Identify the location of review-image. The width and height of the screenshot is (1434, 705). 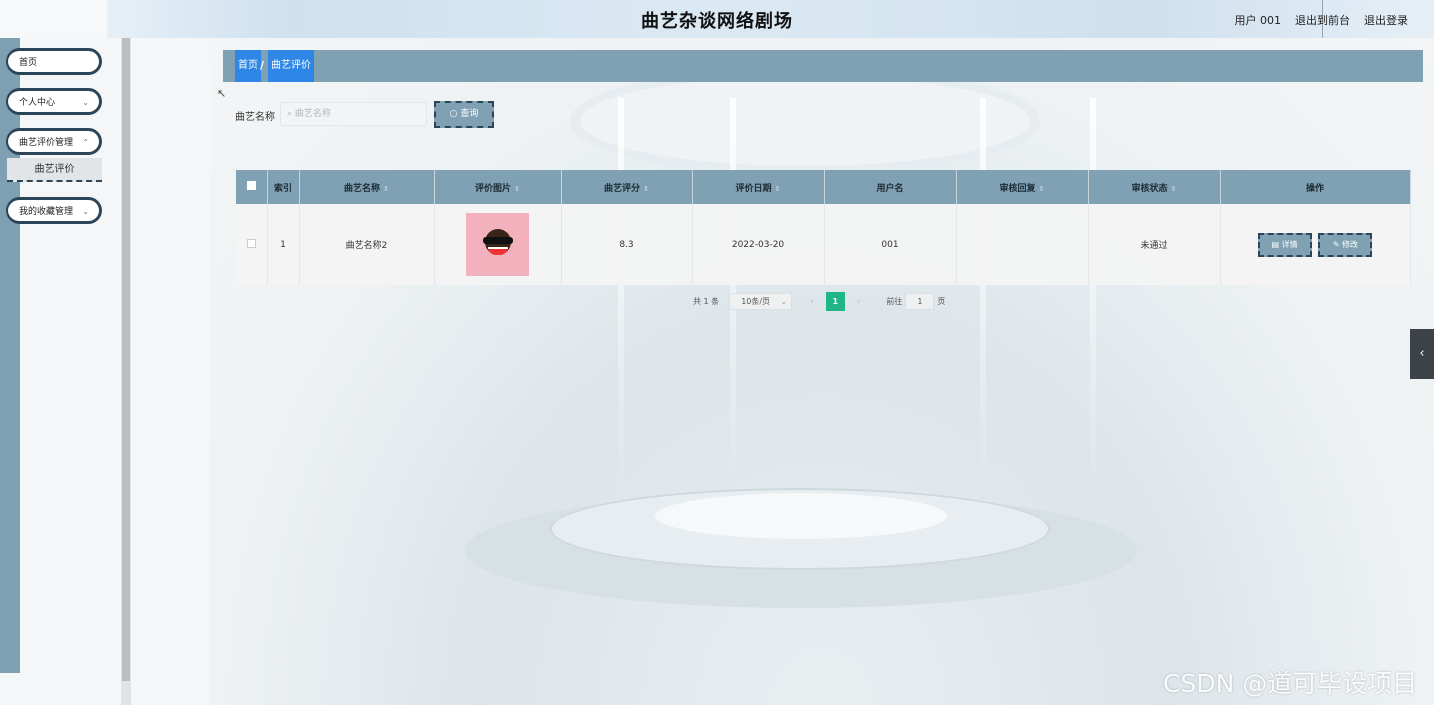
(497, 244).